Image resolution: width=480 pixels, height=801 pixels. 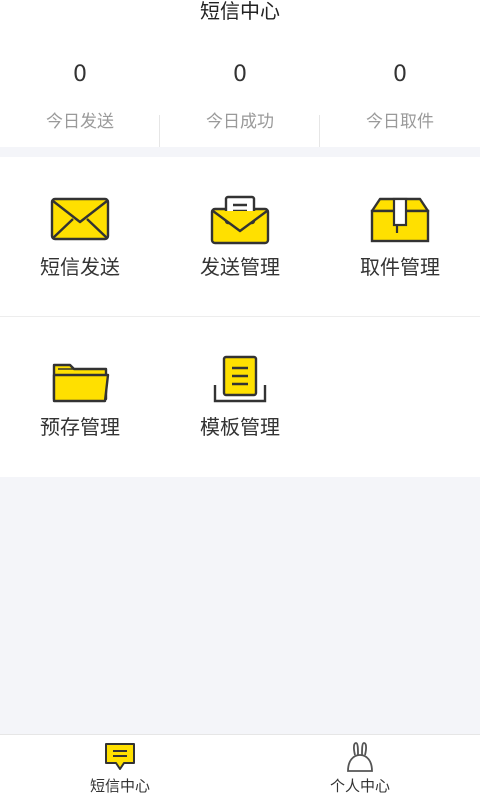 What do you see at coordinates (120, 756) in the screenshot?
I see `message-icon` at bounding box center [120, 756].